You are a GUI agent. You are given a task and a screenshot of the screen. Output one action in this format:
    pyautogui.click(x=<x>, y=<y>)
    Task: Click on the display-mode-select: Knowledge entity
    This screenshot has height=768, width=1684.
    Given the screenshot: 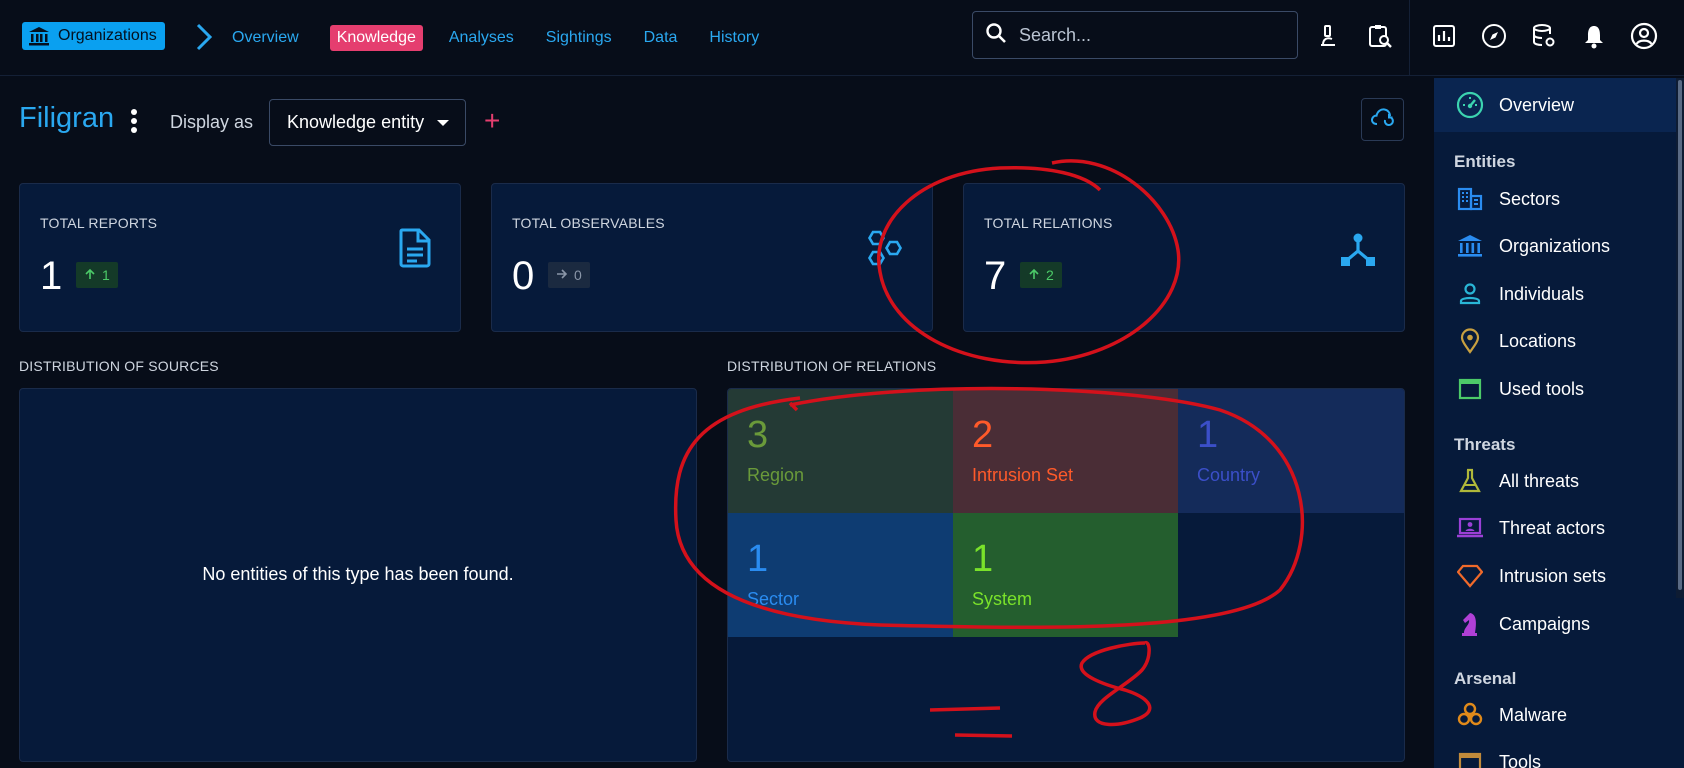 What is the action you would take?
    pyautogui.click(x=367, y=122)
    